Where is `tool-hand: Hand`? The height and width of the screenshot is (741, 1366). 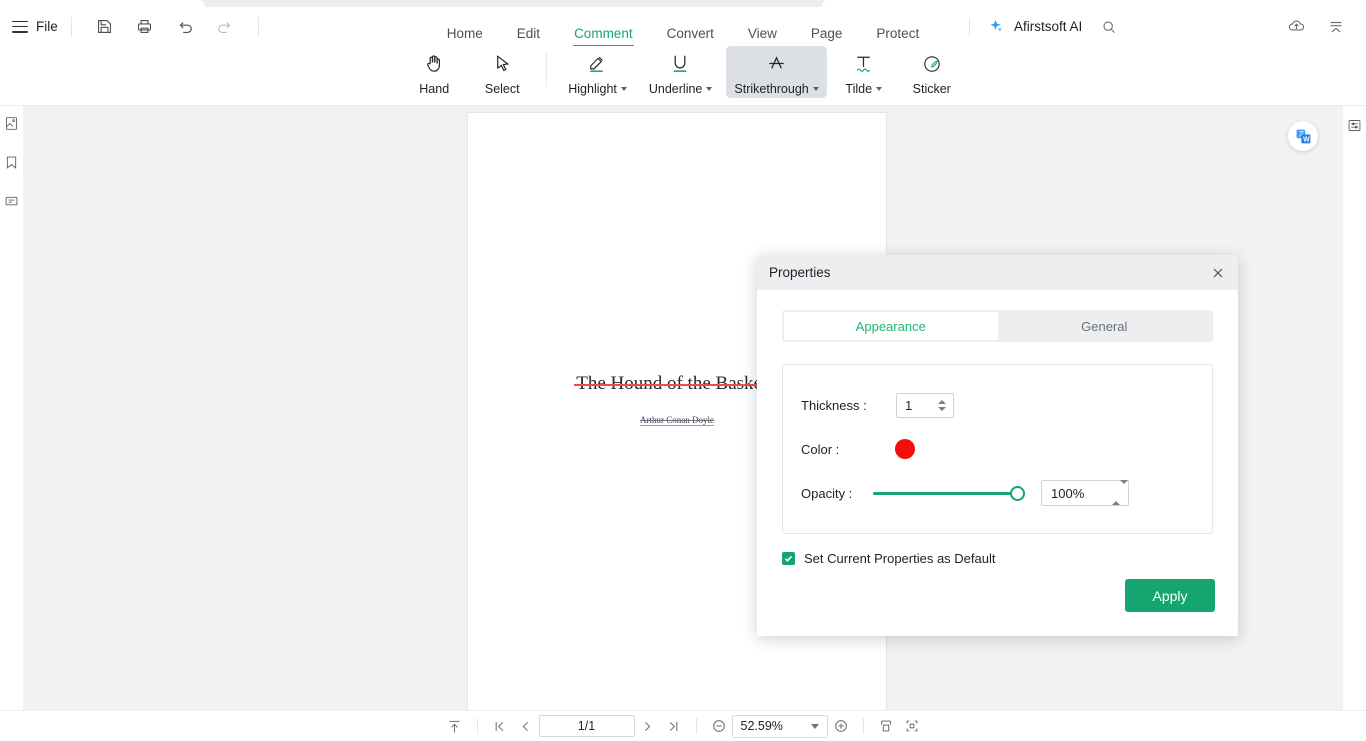 tool-hand: Hand is located at coordinates (434, 72).